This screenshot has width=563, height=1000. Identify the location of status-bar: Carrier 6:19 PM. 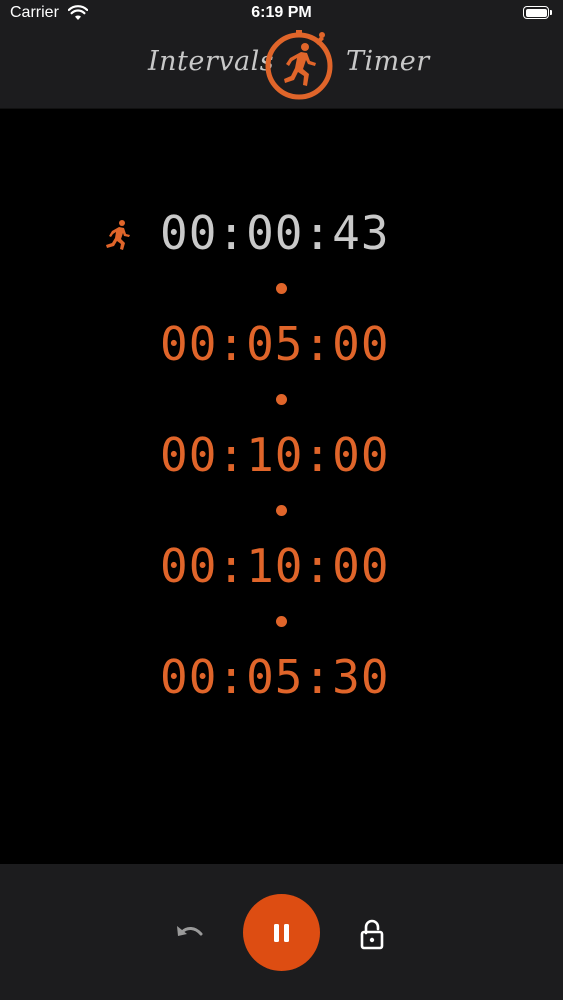
(281, 15).